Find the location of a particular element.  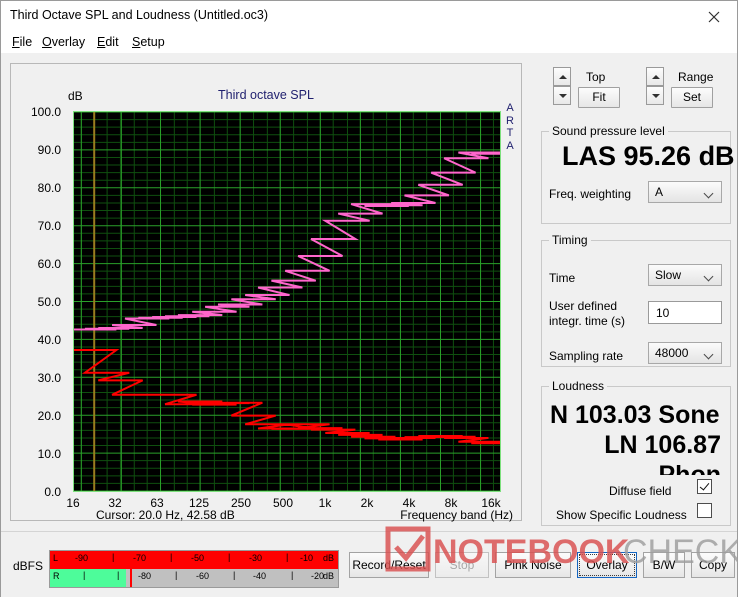

level-meter-right-fill is located at coordinates (88, 578).